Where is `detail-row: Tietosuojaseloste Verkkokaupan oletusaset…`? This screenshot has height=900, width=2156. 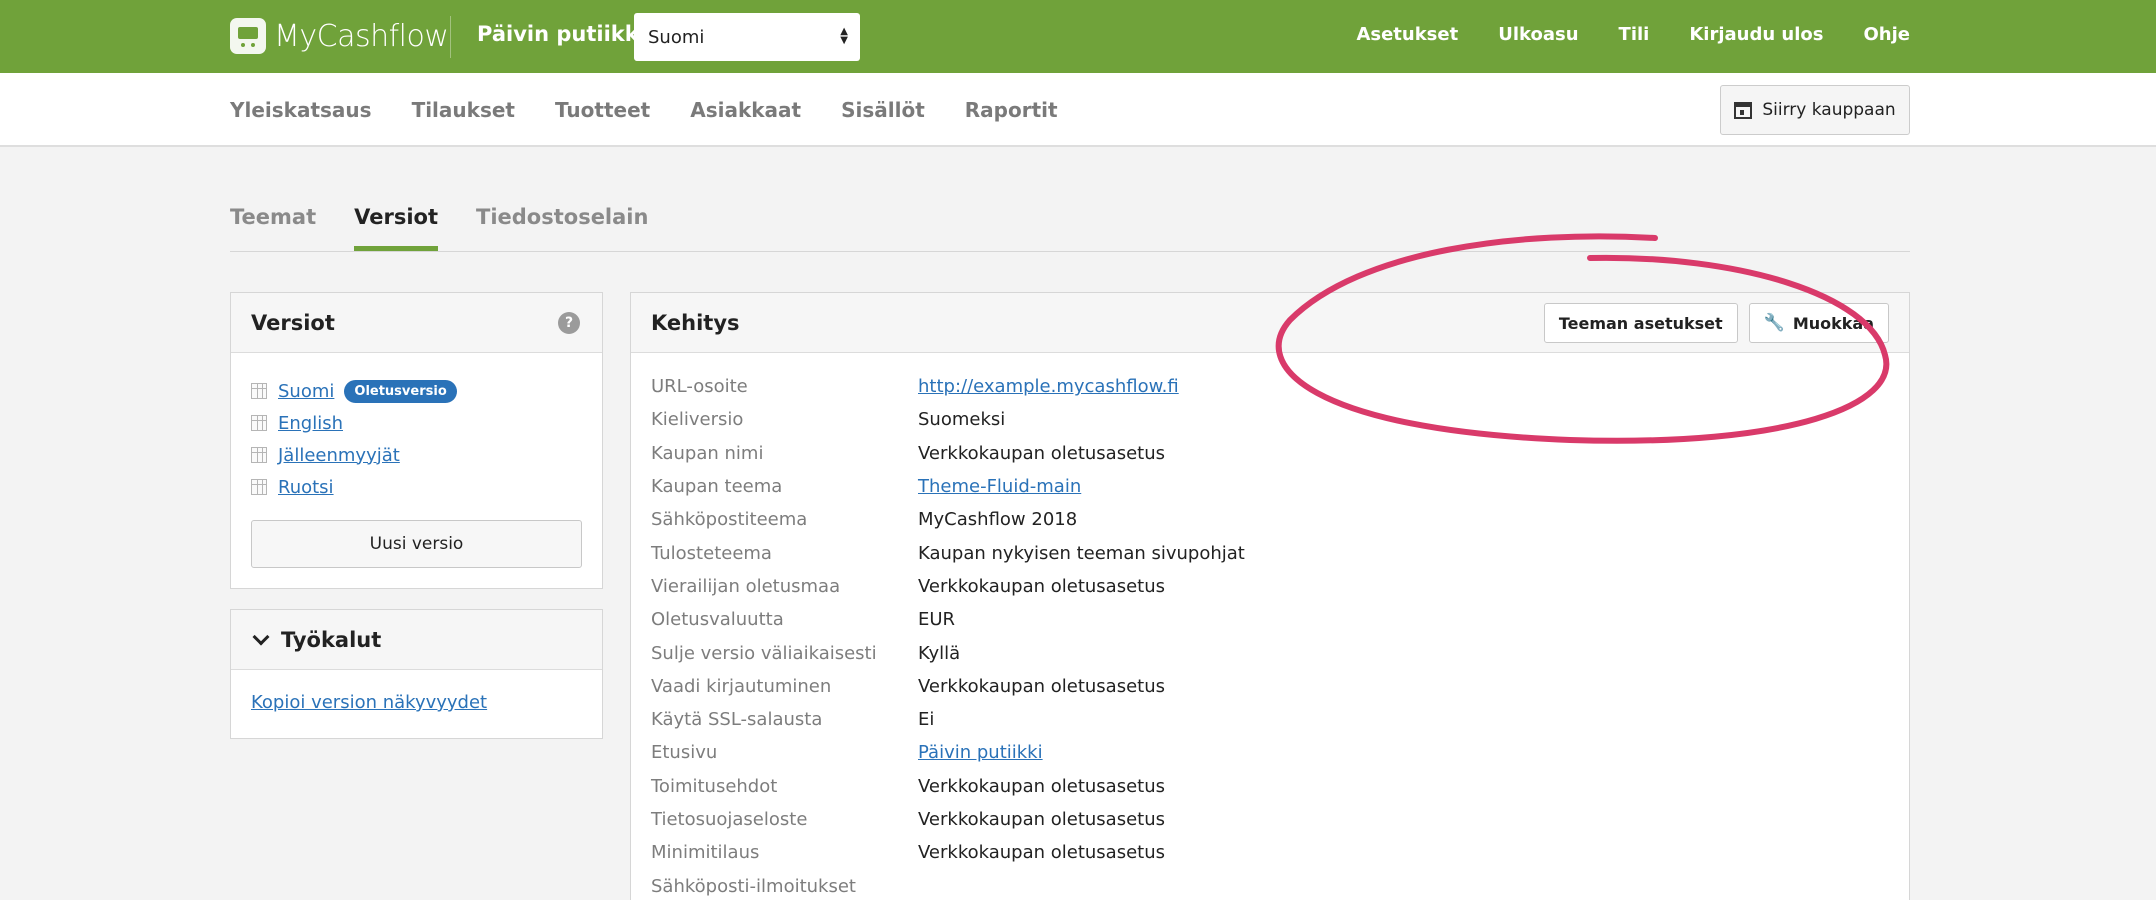 detail-row: Tietosuojaseloste Verkkokaupan oletusaset… is located at coordinates (1270, 819).